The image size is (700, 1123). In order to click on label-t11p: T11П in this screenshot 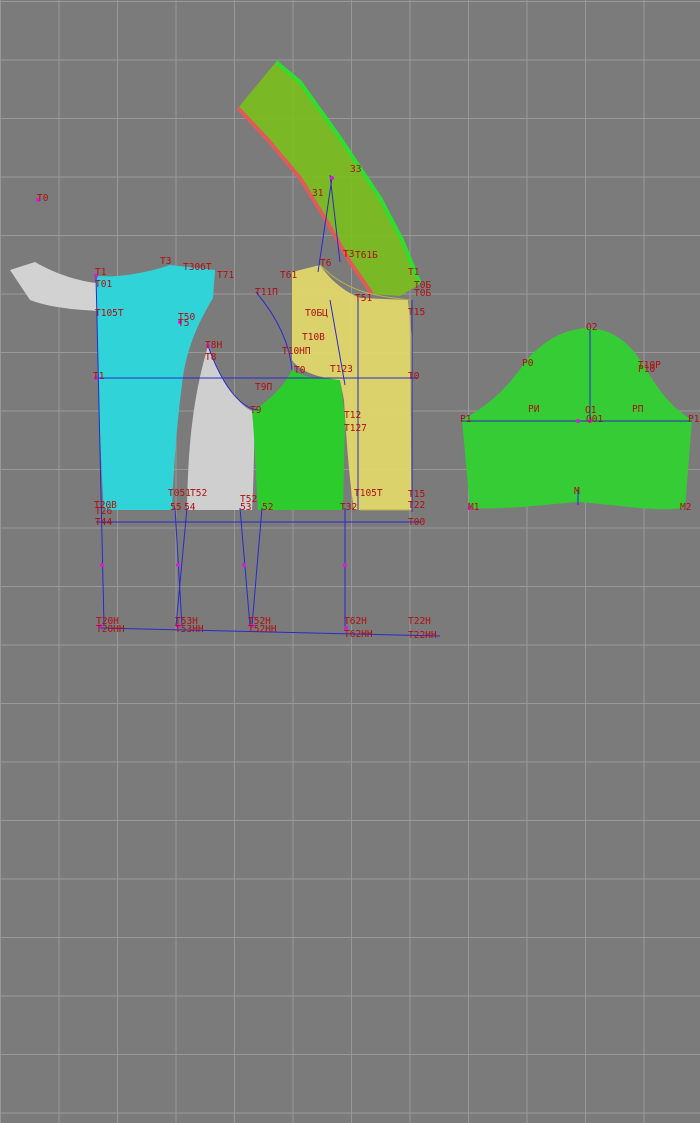, I will do `click(266, 292)`.